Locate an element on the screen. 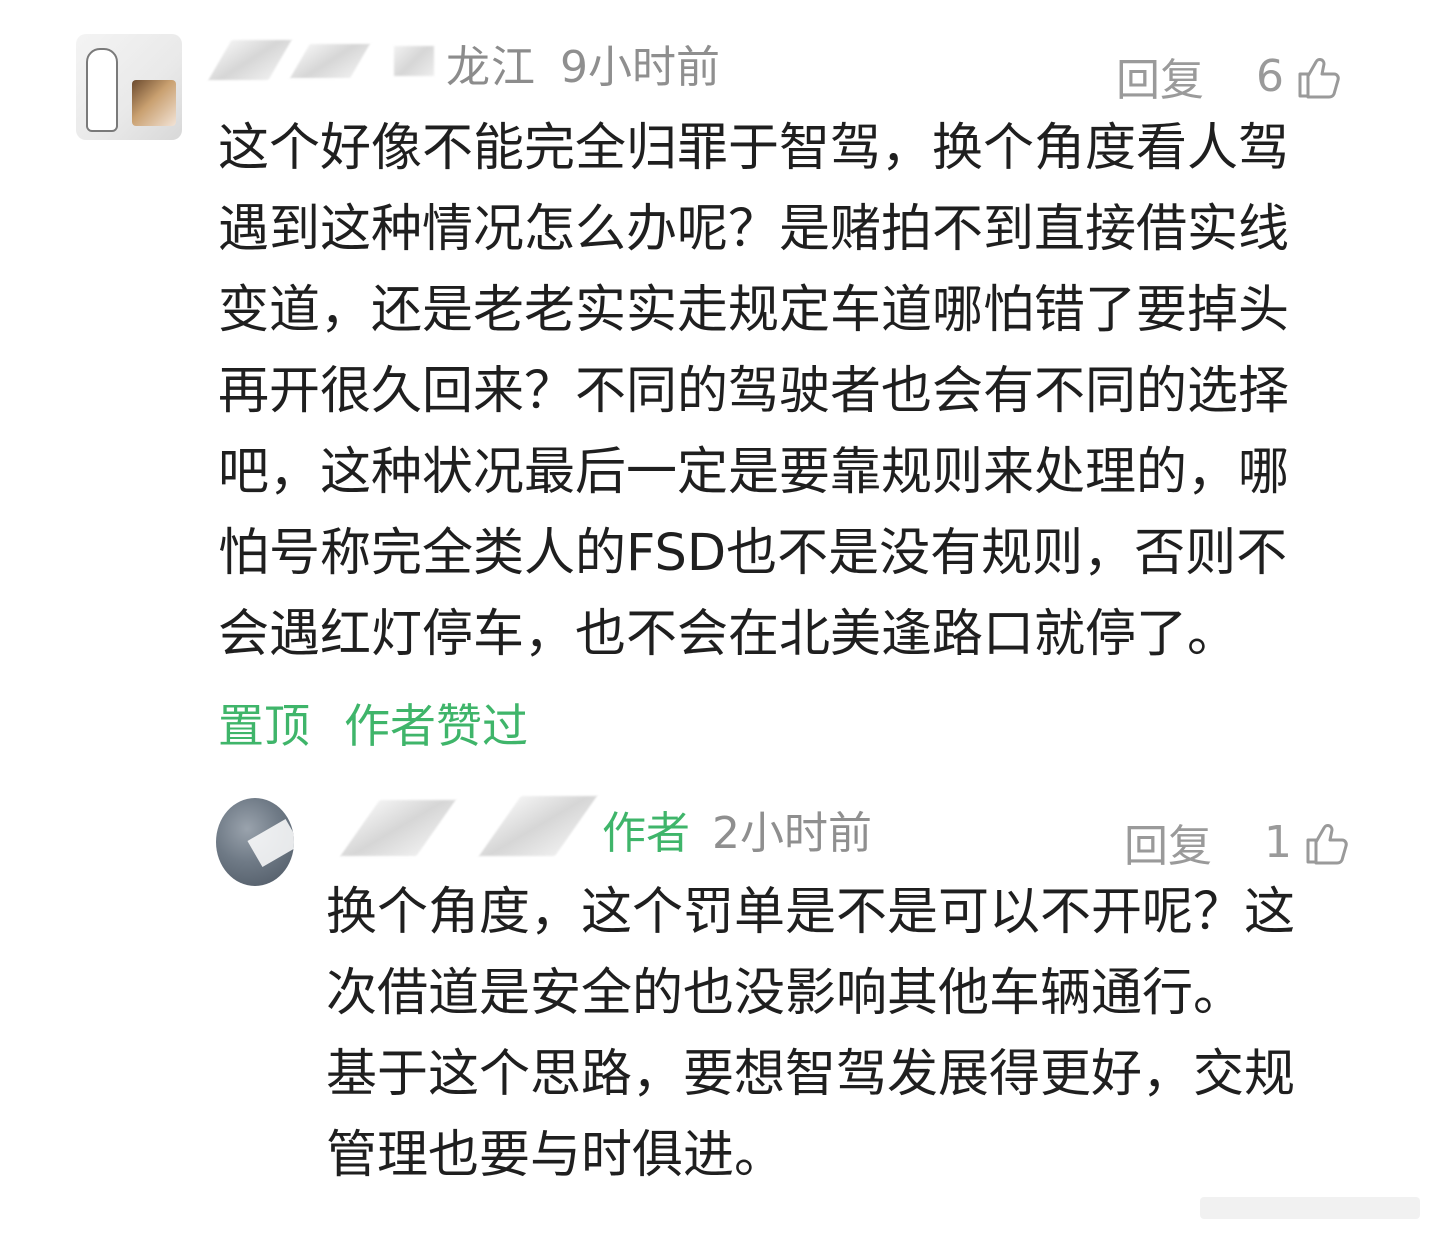 This screenshot has height=1241, width=1440. like-count: 6 is located at coordinates (1270, 76).